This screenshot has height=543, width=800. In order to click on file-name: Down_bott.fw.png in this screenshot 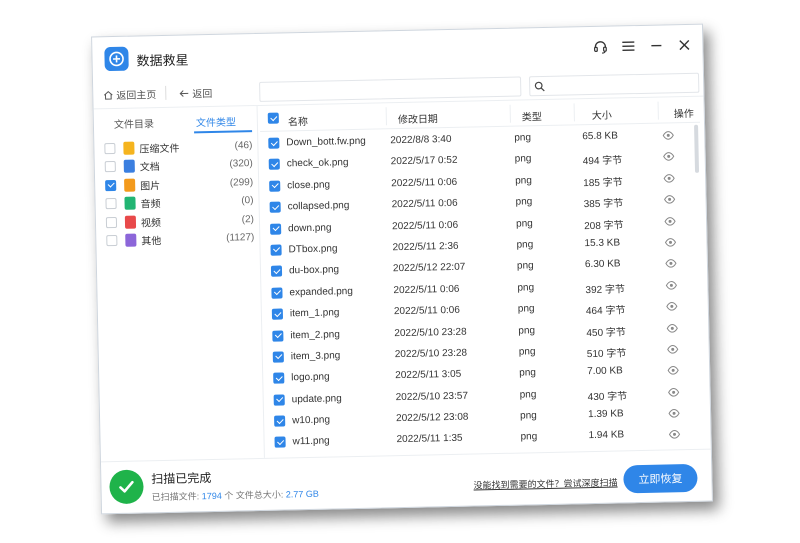, I will do `click(326, 142)`.